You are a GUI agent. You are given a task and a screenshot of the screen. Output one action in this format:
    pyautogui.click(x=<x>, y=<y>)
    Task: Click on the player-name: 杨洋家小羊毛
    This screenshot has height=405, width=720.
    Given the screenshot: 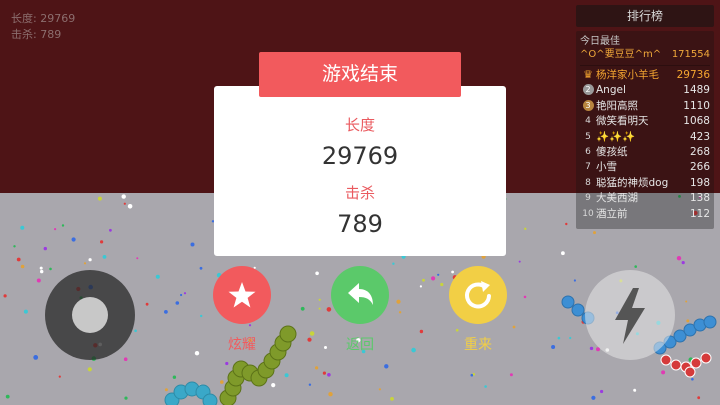 What is the action you would take?
    pyautogui.click(x=627, y=75)
    